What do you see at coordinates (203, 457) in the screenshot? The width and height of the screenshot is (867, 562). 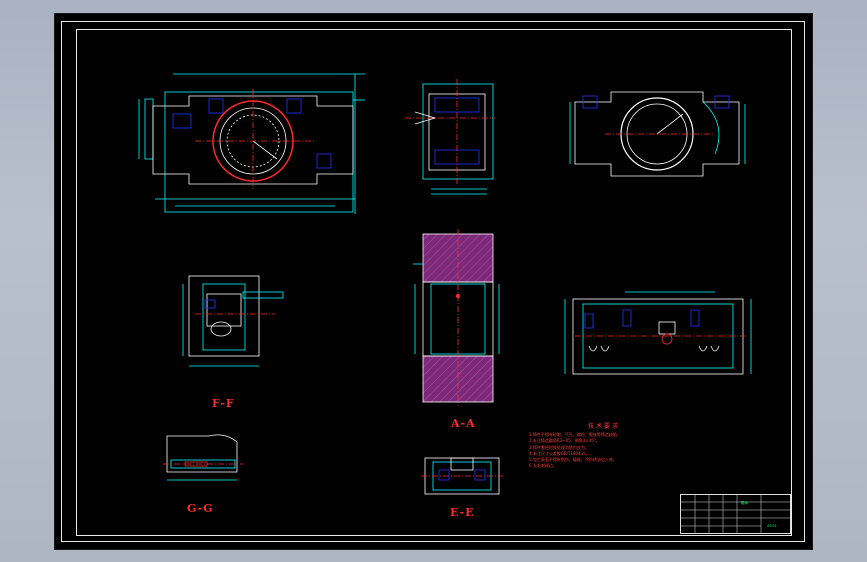 I see `section-g-view` at bounding box center [203, 457].